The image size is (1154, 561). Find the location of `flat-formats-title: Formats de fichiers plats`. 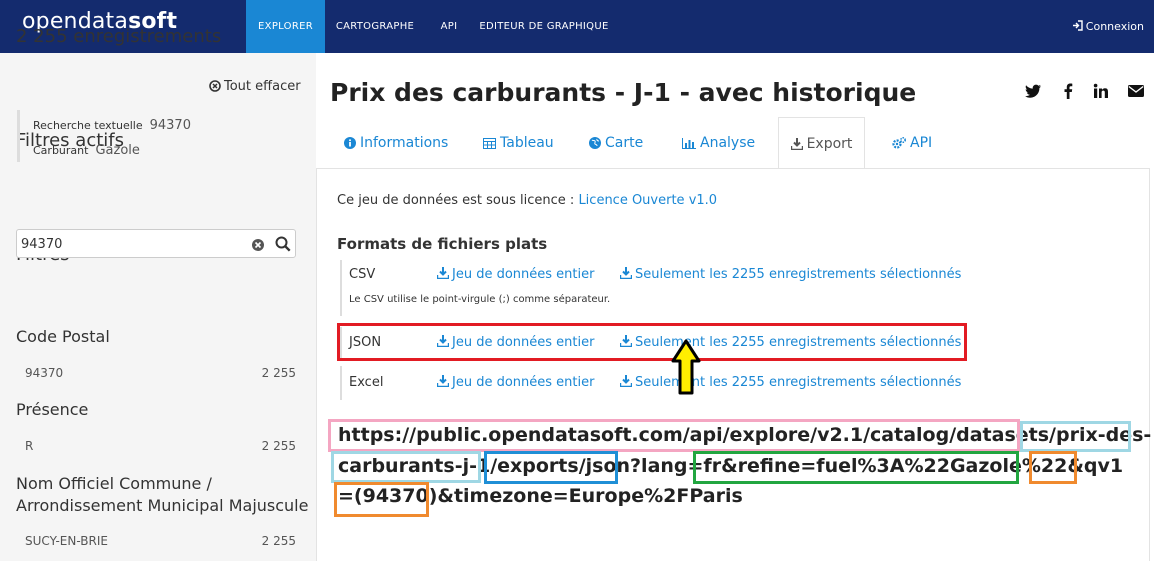

flat-formats-title: Formats de fichiers plats is located at coordinates (442, 244).